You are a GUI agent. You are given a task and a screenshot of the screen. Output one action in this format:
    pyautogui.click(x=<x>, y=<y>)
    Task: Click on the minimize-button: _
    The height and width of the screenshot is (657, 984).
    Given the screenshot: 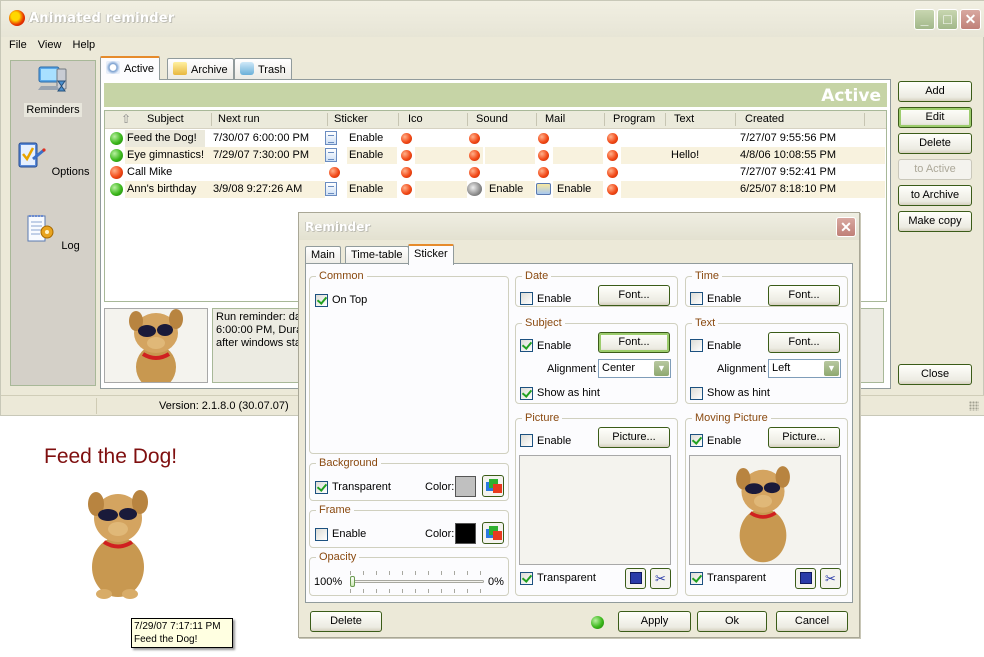 What is the action you would take?
    pyautogui.click(x=924, y=19)
    